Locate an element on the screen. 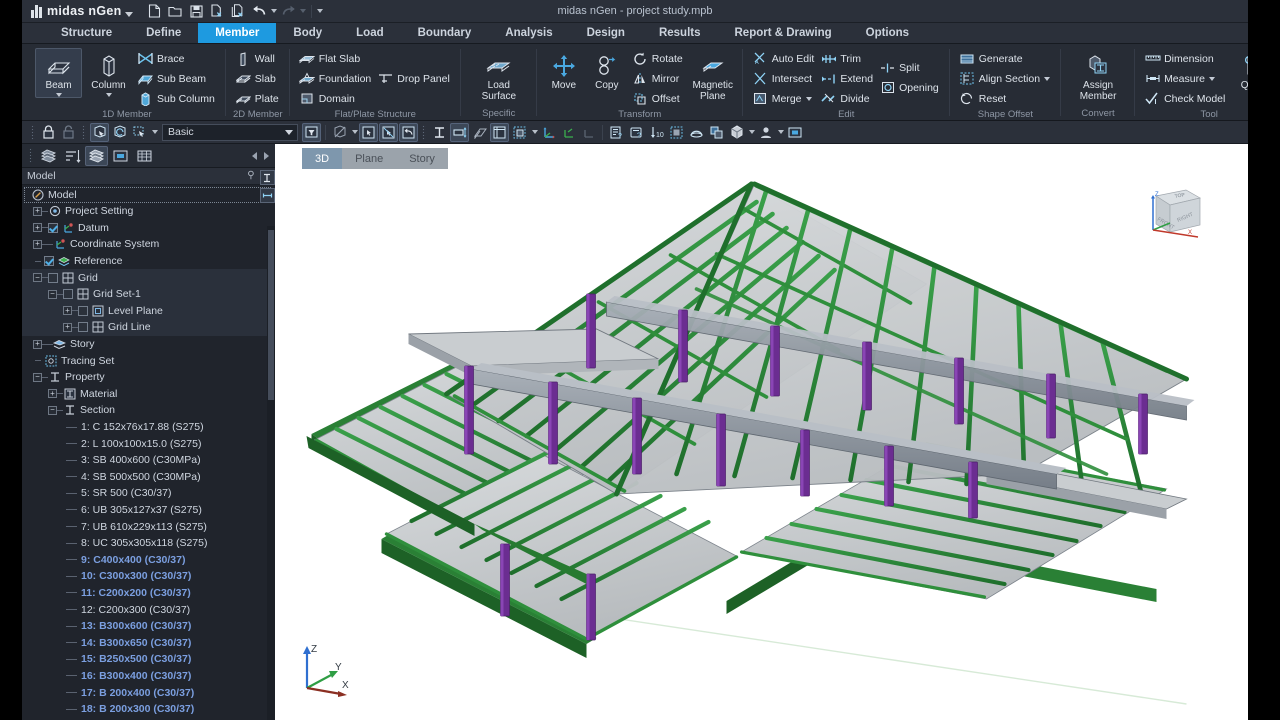 This screenshot has height=720, width=1280. sub-column-button: Sub Column is located at coordinates (177, 98).